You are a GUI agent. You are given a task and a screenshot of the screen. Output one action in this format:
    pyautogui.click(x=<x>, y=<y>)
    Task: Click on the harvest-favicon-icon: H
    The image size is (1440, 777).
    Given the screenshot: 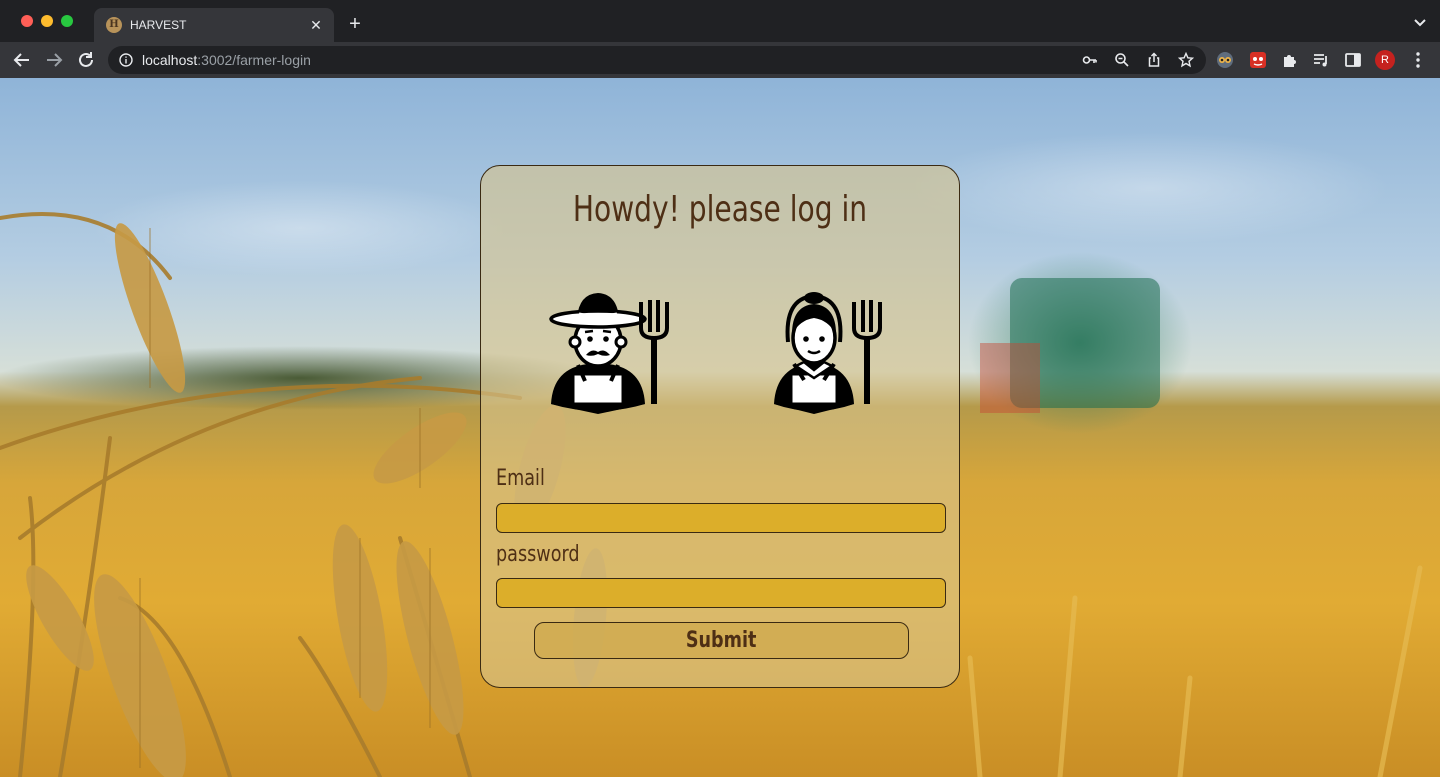 What is the action you would take?
    pyautogui.click(x=114, y=25)
    